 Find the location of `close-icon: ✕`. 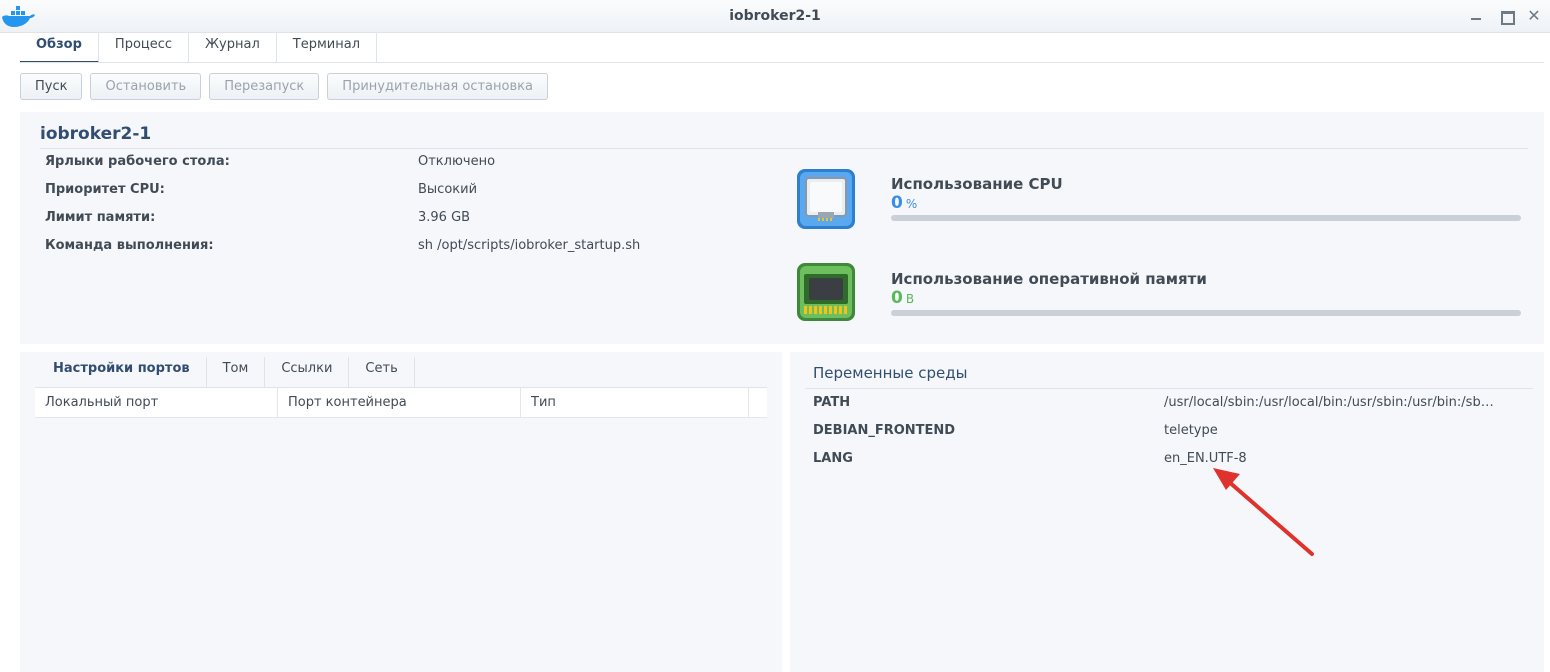

close-icon: ✕ is located at coordinates (1534, 16).